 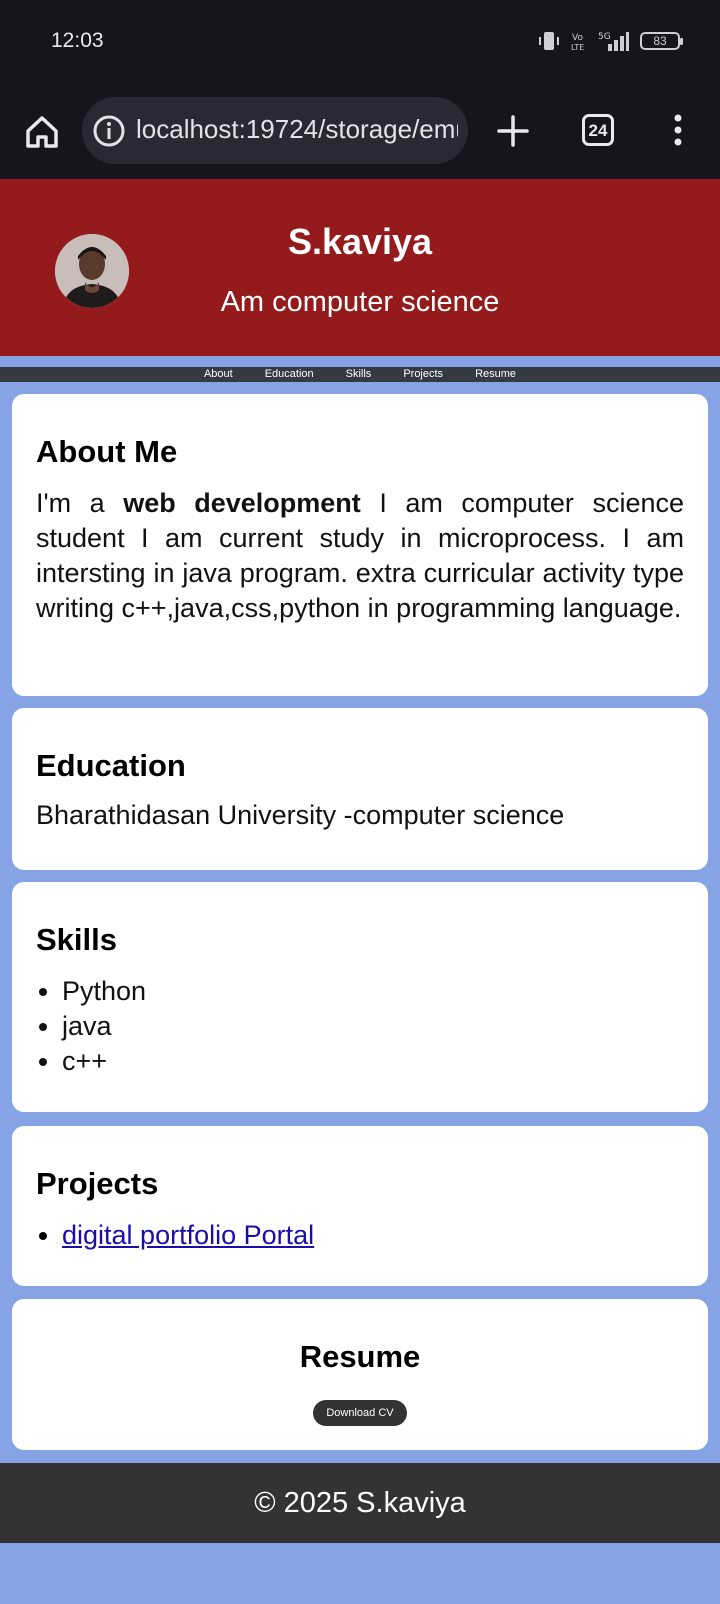 What do you see at coordinates (360, 1413) in the screenshot?
I see `download-cv-button: Download CV` at bounding box center [360, 1413].